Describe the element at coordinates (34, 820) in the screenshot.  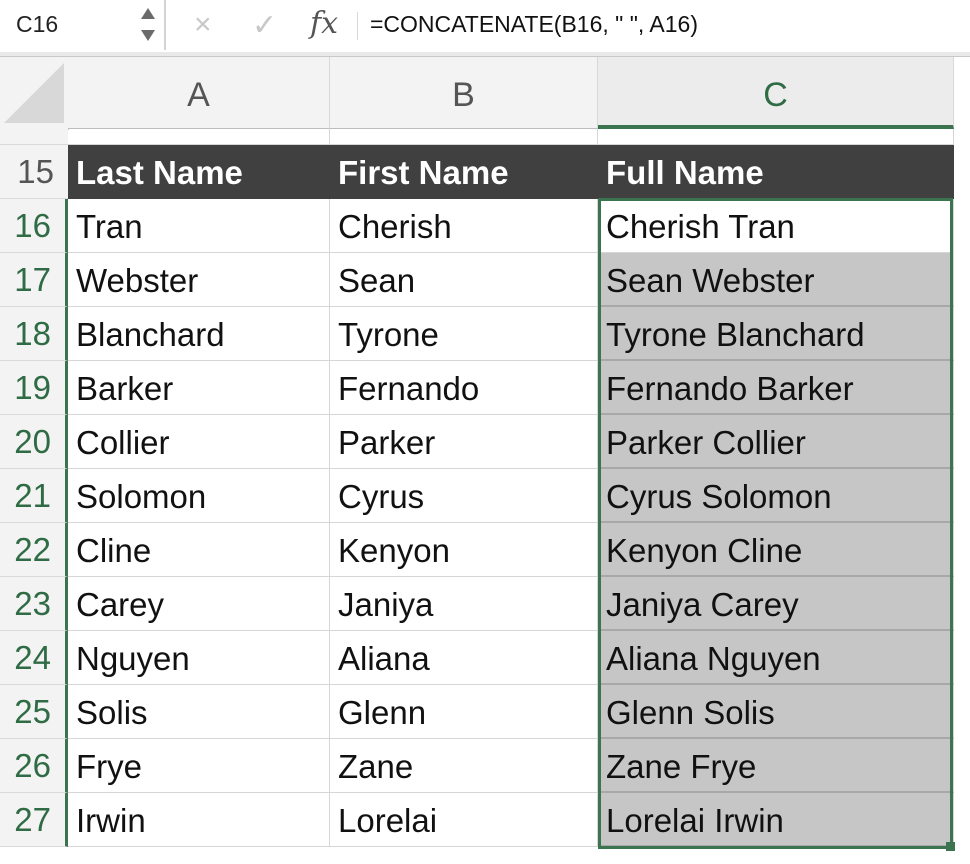
I see `row-header-27: 27` at that location.